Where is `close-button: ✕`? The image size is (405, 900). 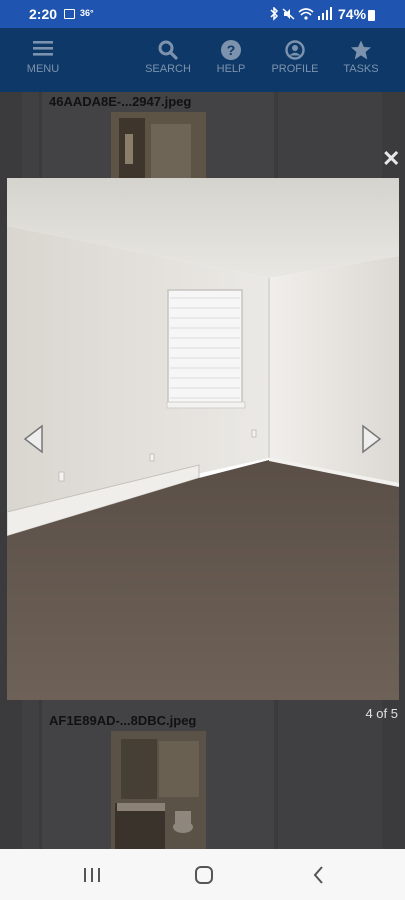
close-button: ✕ is located at coordinates (391, 159).